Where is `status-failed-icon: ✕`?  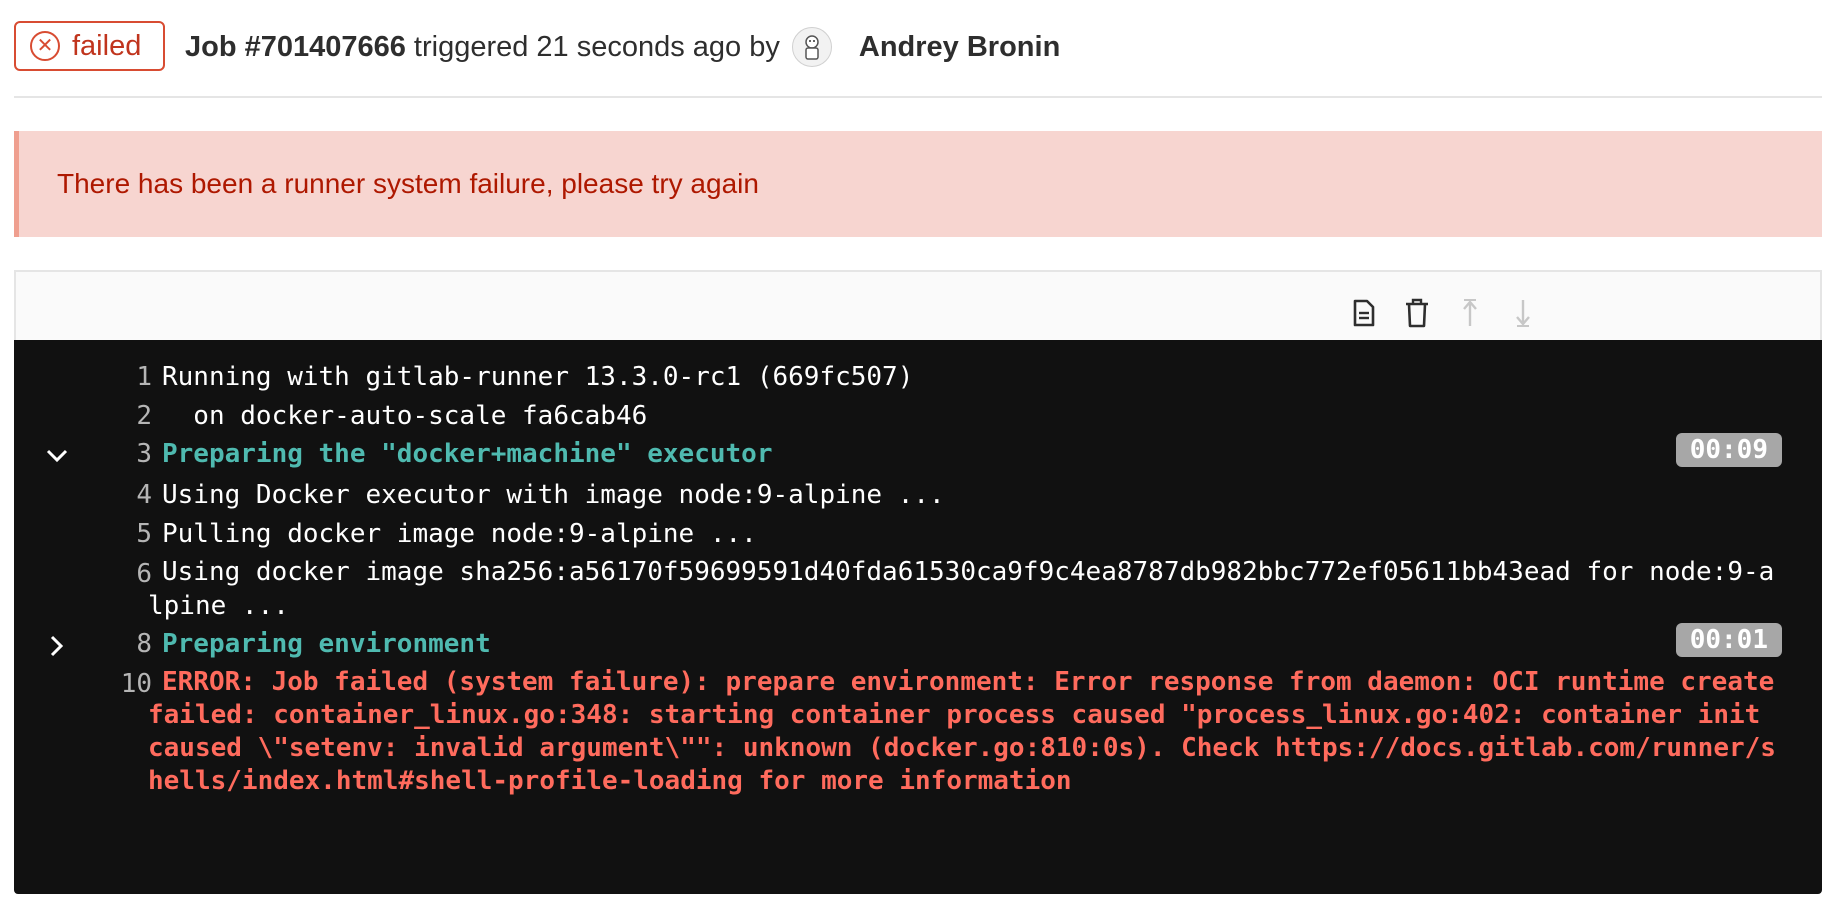 status-failed-icon: ✕ is located at coordinates (45, 46).